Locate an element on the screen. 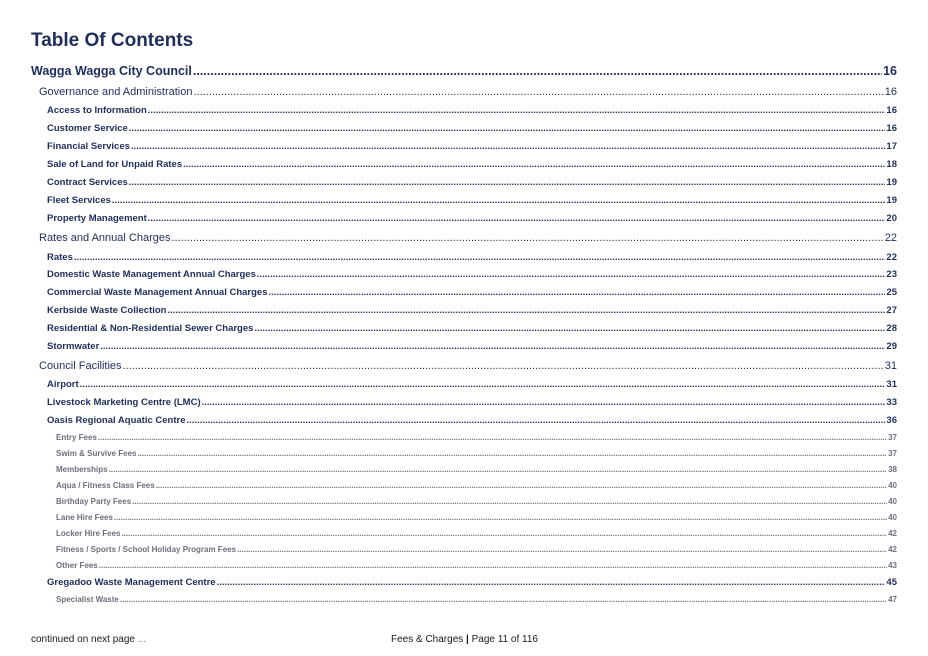  toc-entry-label: Financial Services is located at coordinates (88, 146).